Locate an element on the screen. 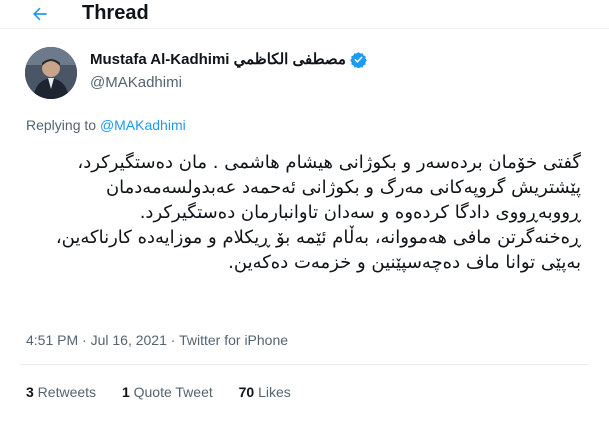  likes-label: Likes is located at coordinates (272, 392).